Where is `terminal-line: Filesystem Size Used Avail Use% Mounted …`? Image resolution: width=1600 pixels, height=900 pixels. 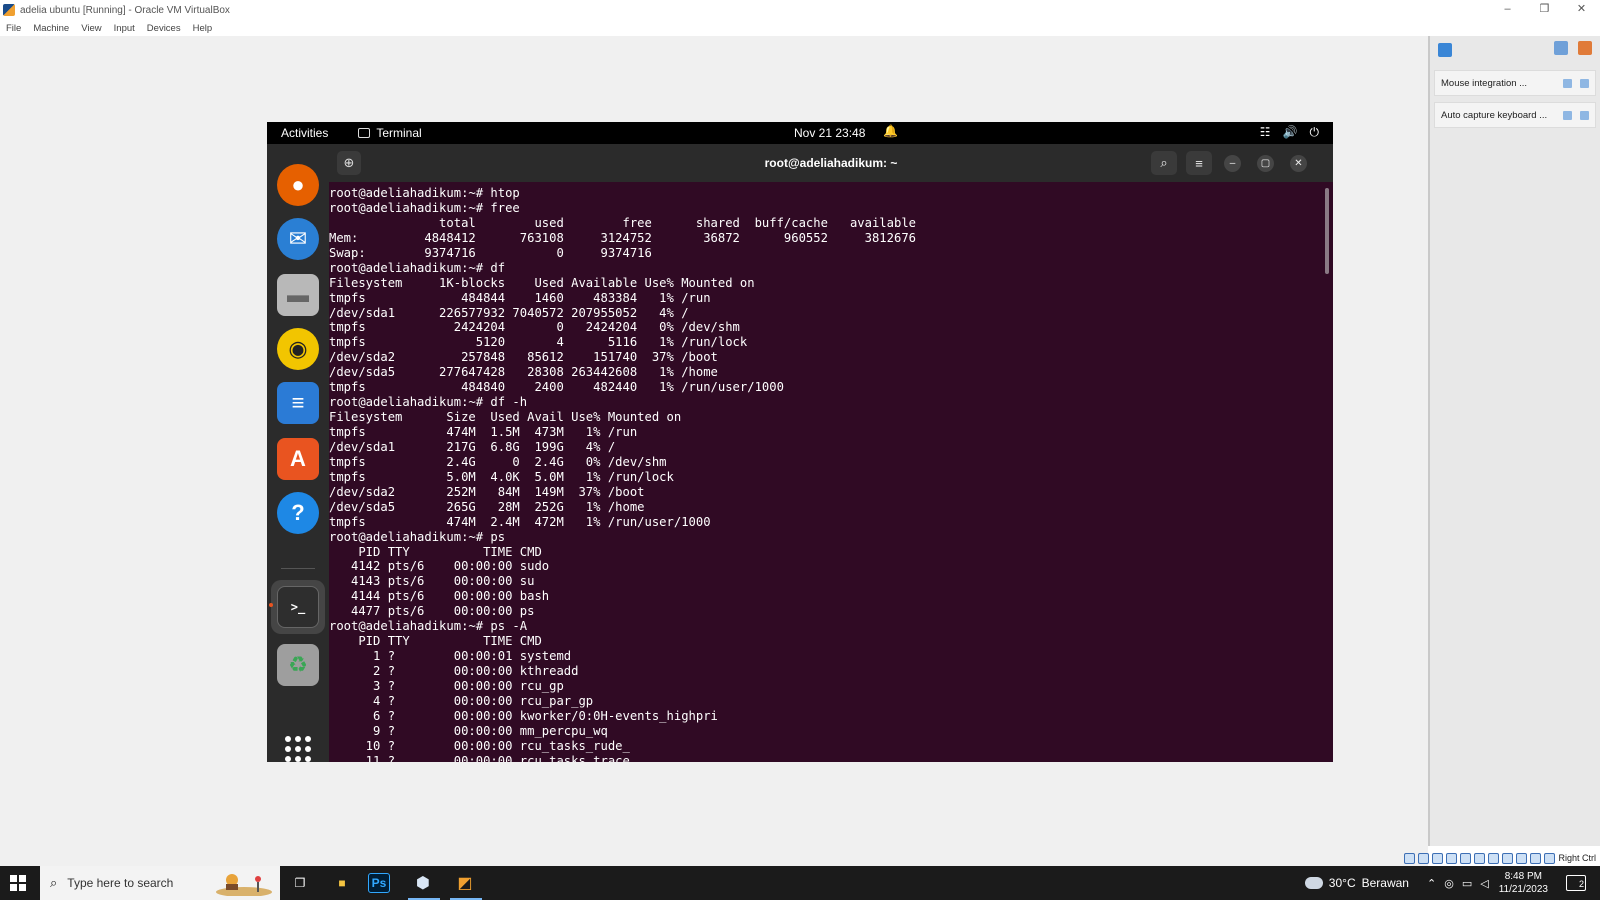 terminal-line: Filesystem Size Used Avail Use% Mounted … is located at coordinates (505, 417).